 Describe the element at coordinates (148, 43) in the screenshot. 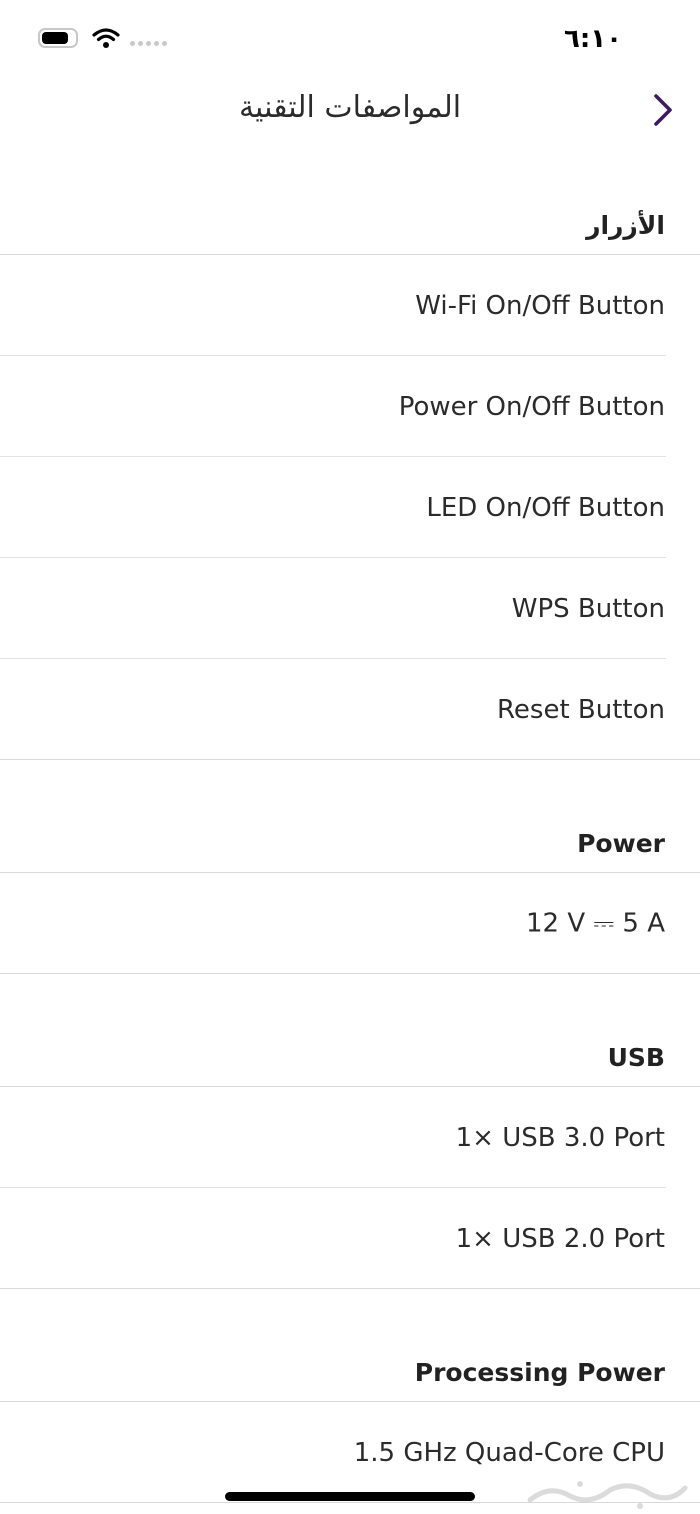

I see `cellular-signal-icon` at that location.